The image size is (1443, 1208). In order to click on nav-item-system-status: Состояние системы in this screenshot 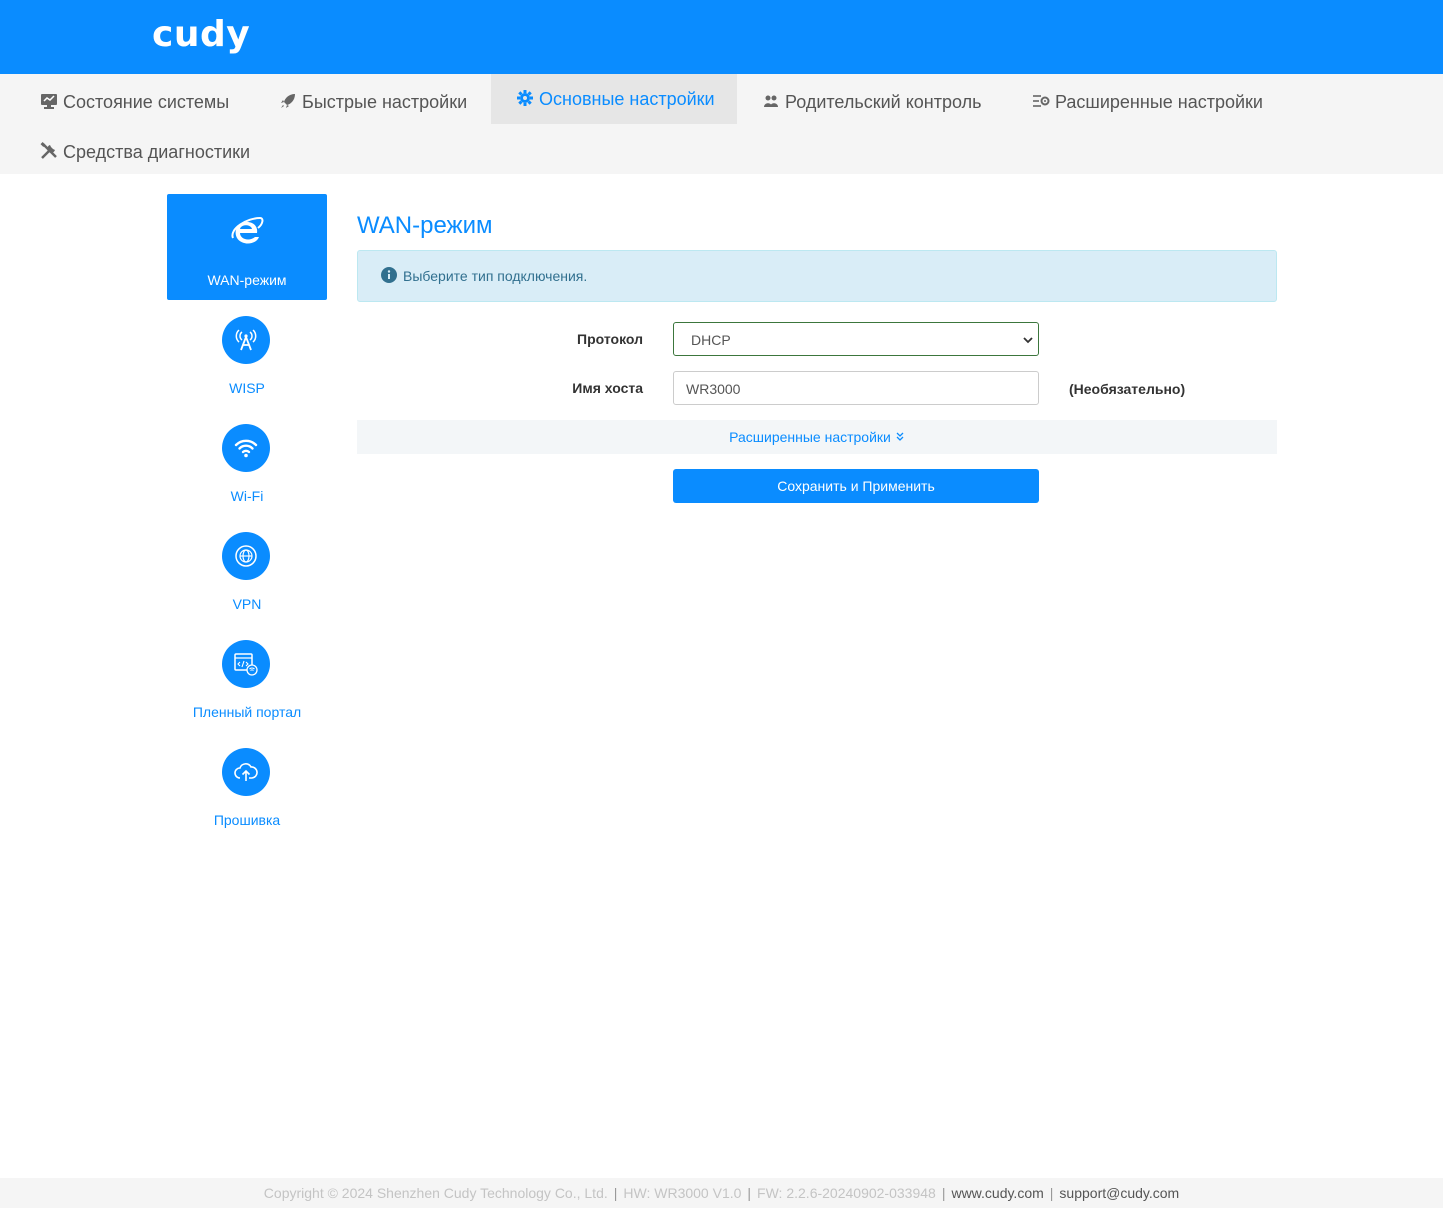, I will do `click(134, 102)`.